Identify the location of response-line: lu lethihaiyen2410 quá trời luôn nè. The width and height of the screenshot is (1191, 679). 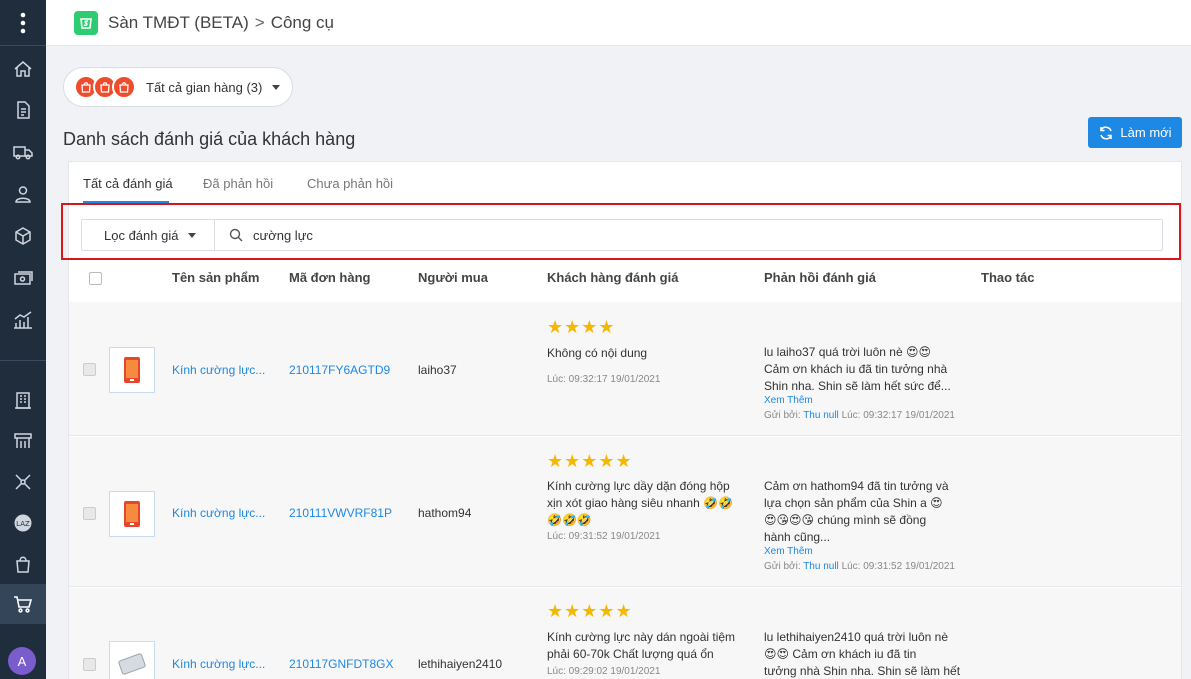
(856, 637).